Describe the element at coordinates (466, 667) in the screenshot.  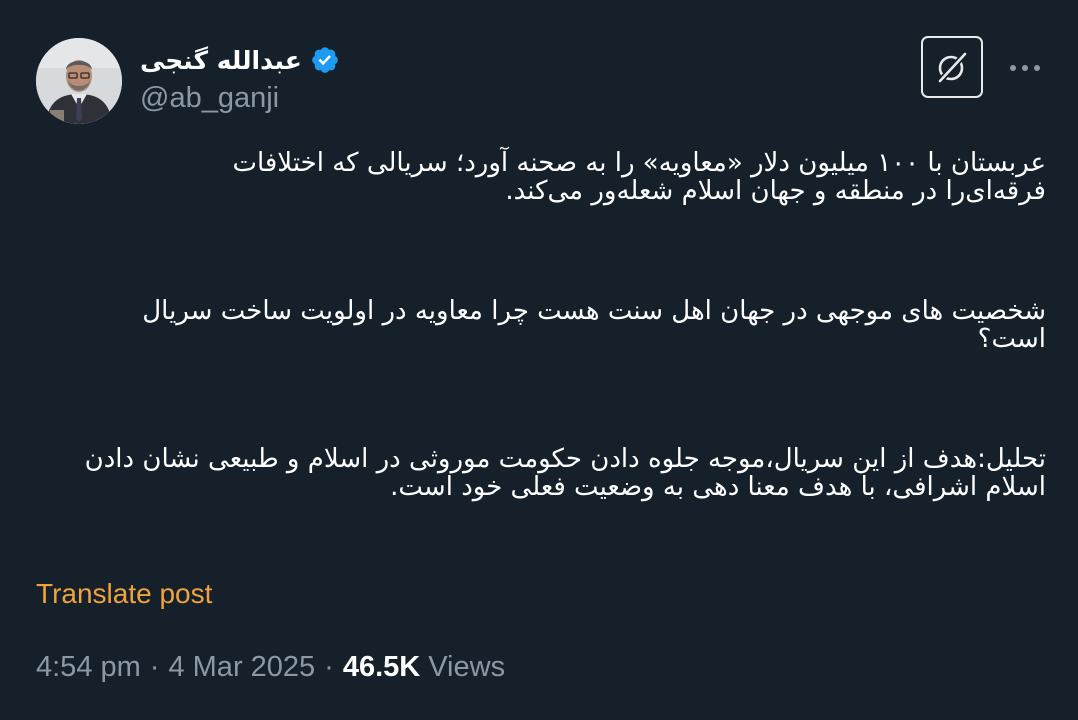
I see `views-label: Views` at that location.